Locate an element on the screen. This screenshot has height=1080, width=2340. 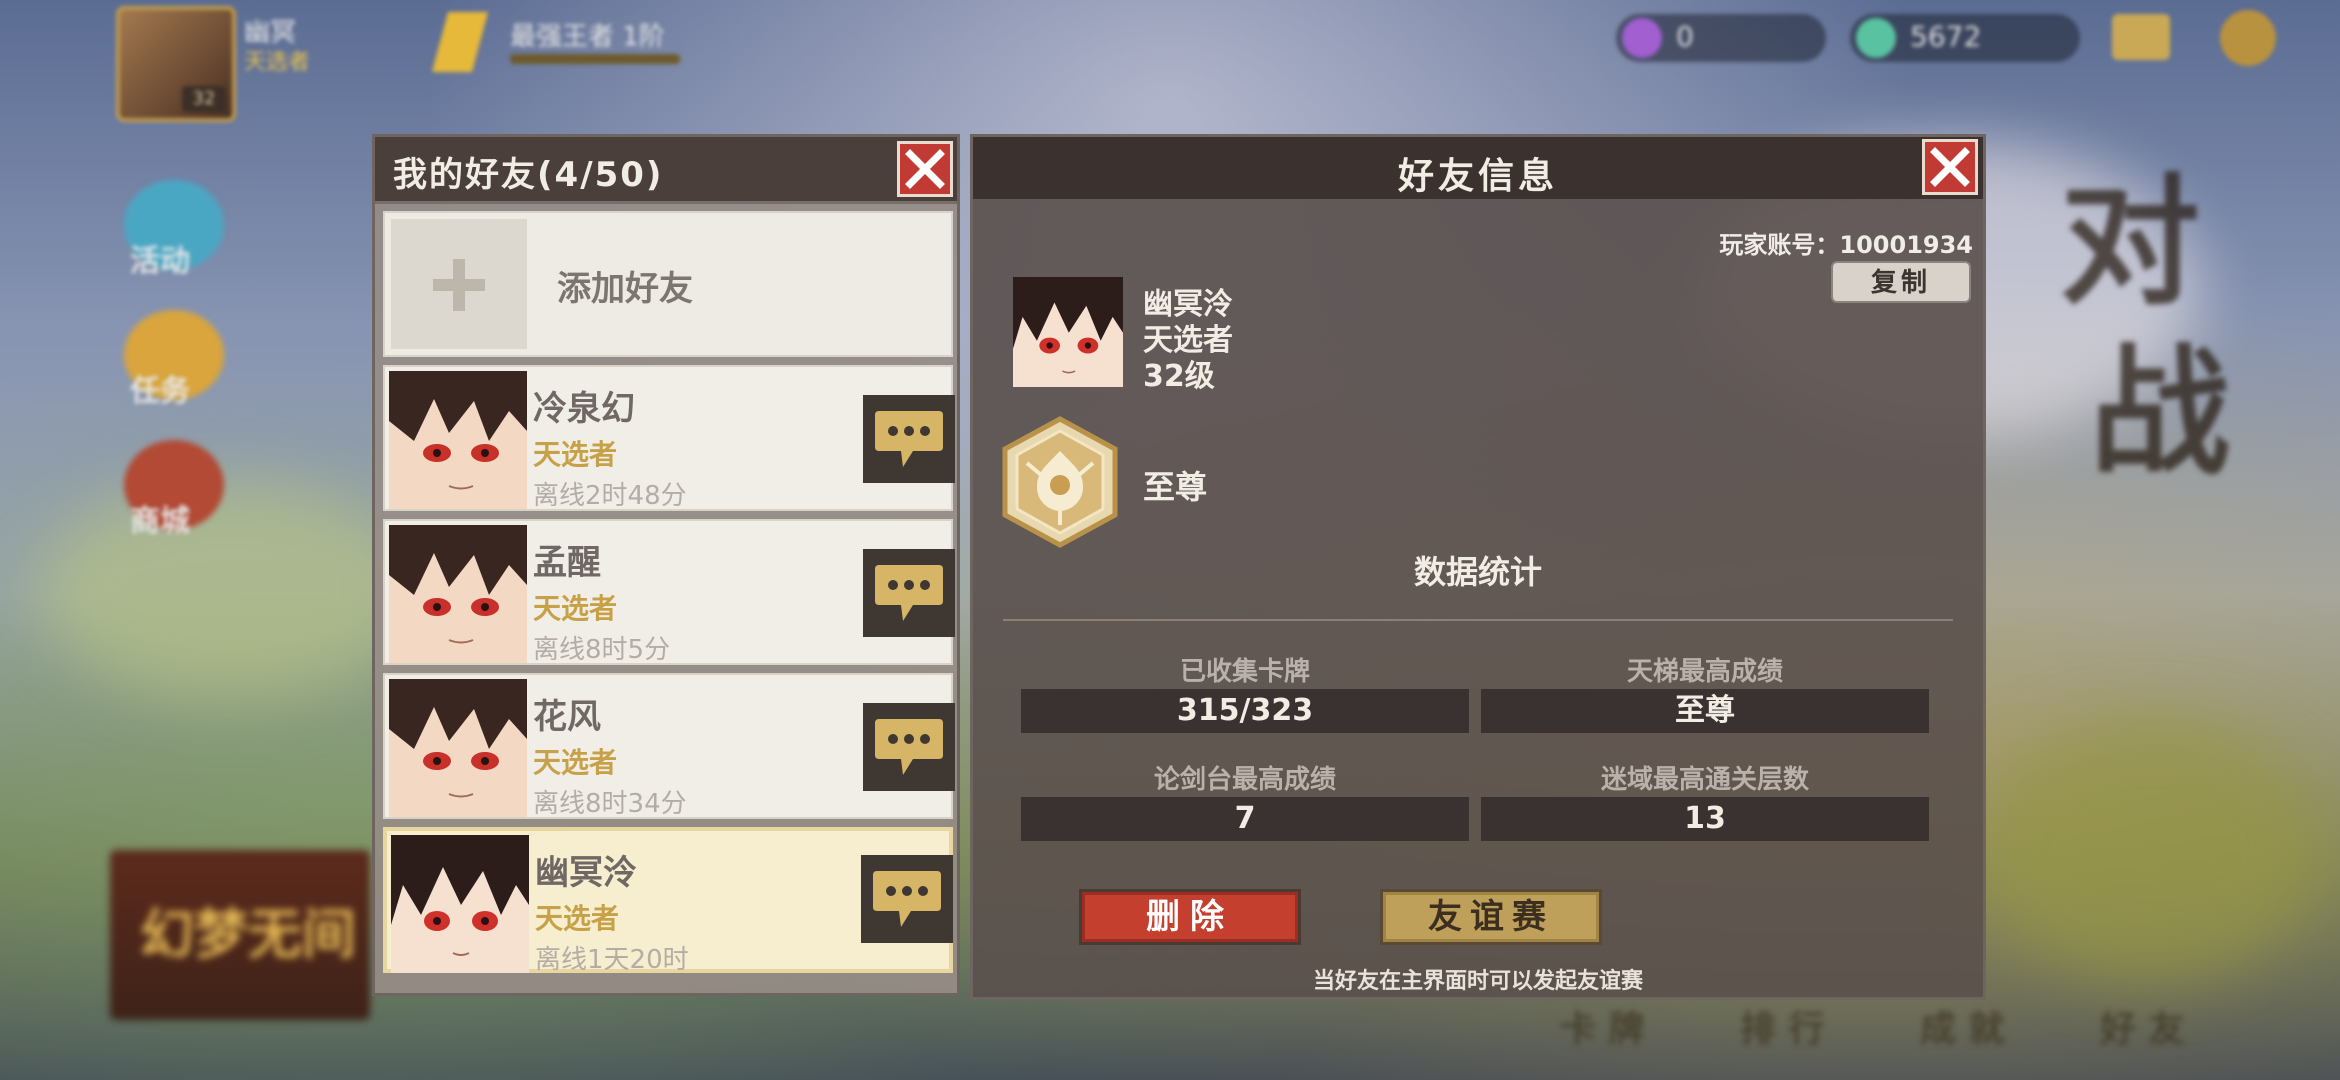
bottom-menu-cards: 卡 牌 is located at coordinates (1602, 1025).